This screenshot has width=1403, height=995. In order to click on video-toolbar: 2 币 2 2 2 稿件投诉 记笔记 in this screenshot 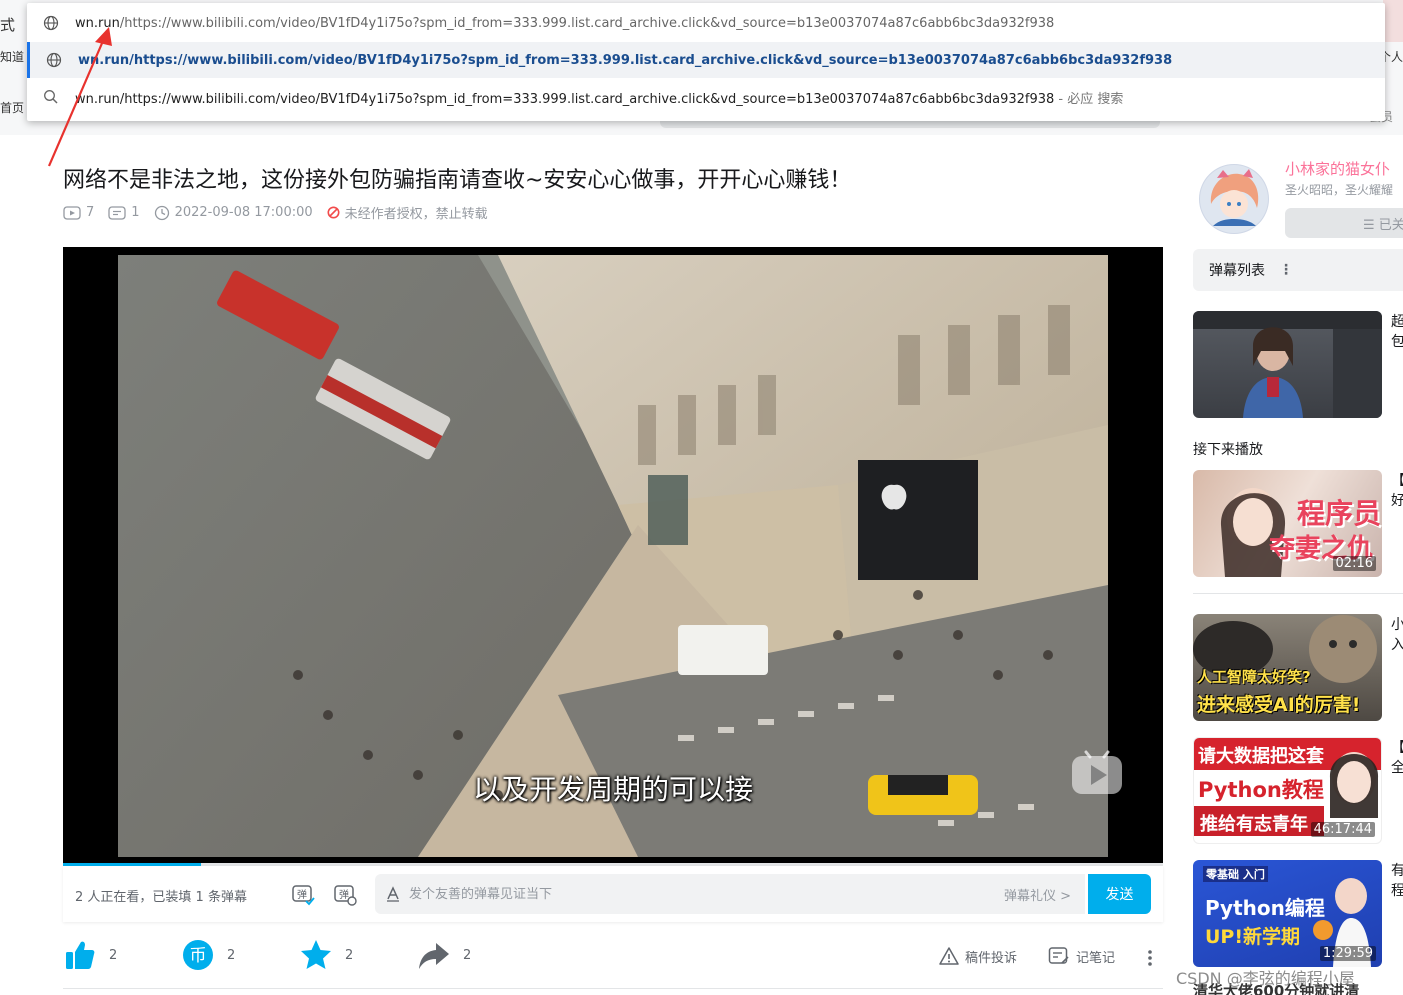, I will do `click(613, 958)`.